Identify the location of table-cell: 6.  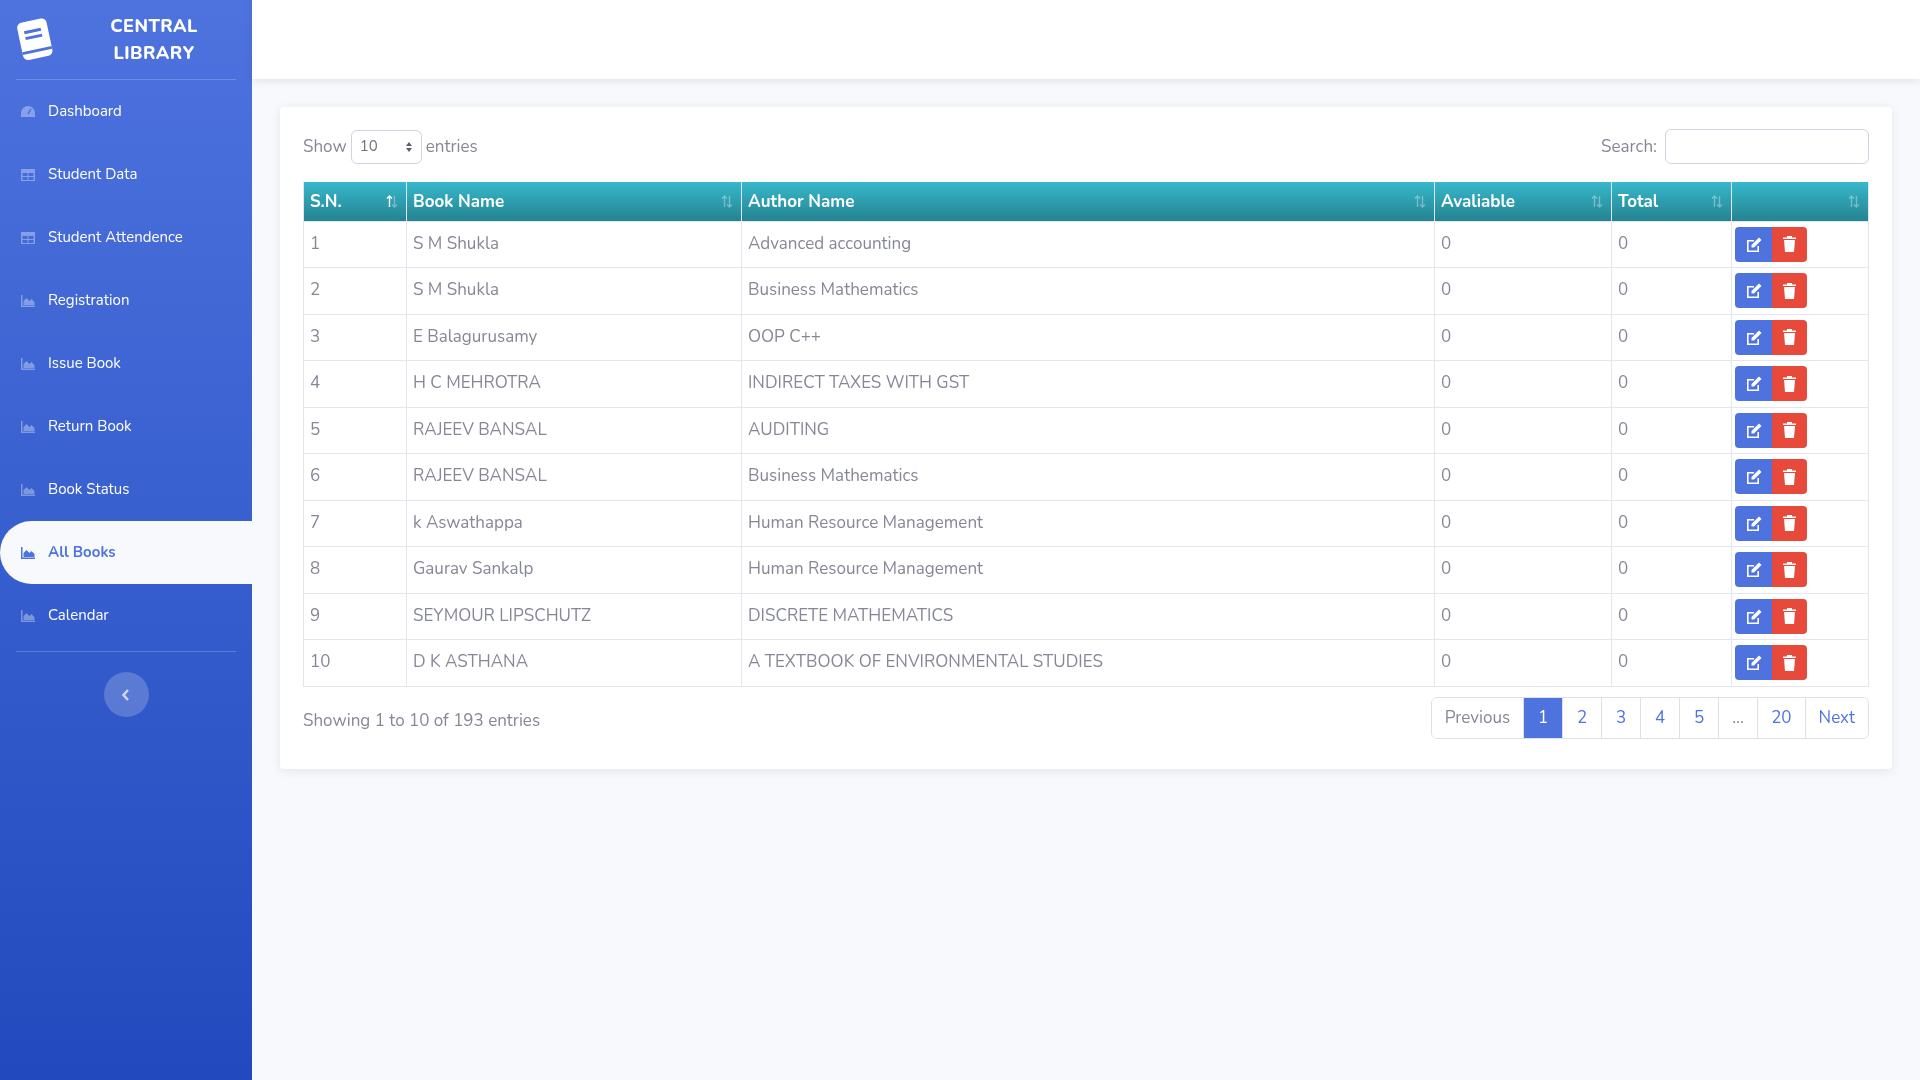
(355, 476).